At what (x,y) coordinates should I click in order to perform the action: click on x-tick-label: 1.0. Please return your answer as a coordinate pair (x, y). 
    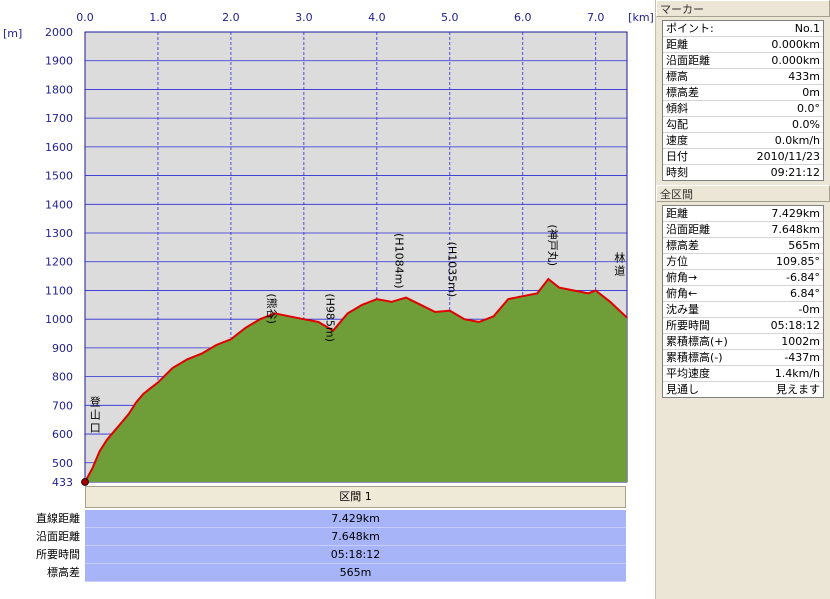
    Looking at the image, I should click on (158, 17).